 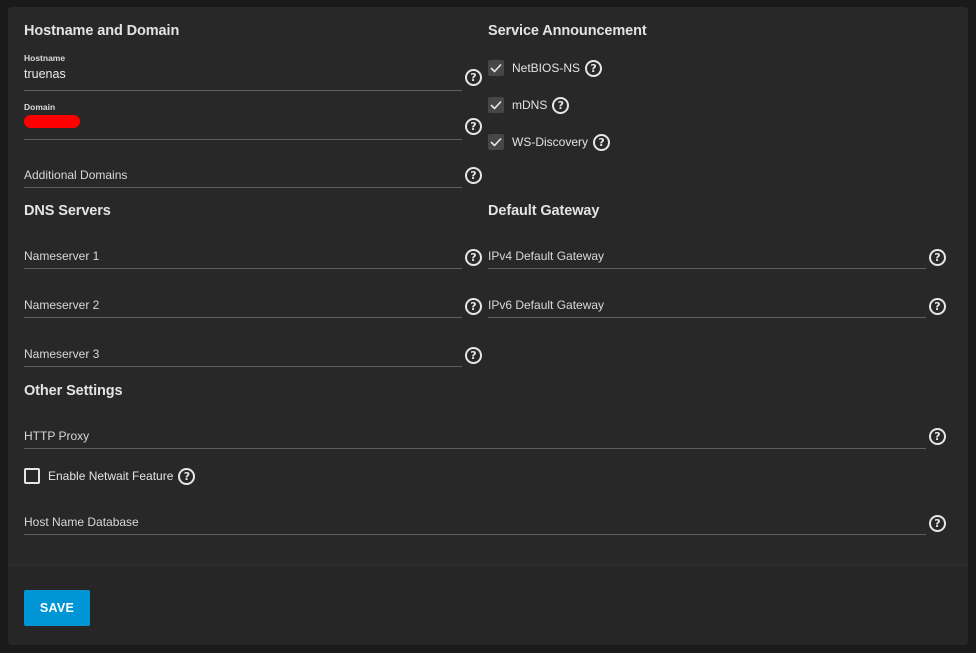 What do you see at coordinates (937, 257) in the screenshot?
I see `ipv4-default-gateway-help-icon: ?` at bounding box center [937, 257].